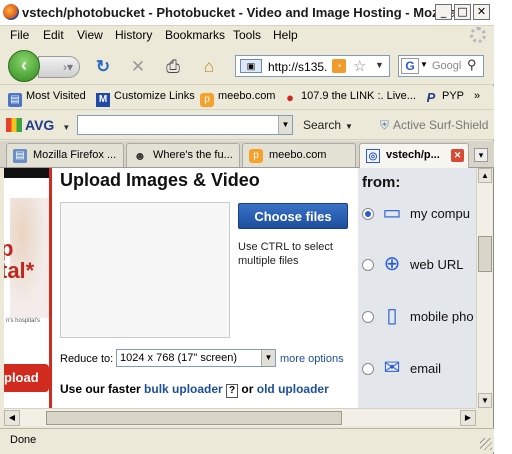  I want to click on avg-search-input: ▼, so click(185, 125).